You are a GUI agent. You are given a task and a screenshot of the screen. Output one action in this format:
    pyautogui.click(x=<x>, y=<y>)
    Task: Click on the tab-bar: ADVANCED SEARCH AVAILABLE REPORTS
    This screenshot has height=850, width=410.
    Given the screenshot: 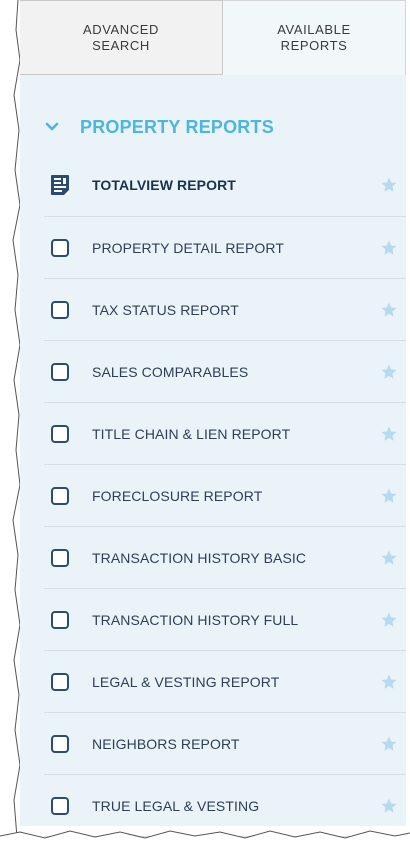 What is the action you would take?
    pyautogui.click(x=213, y=37)
    